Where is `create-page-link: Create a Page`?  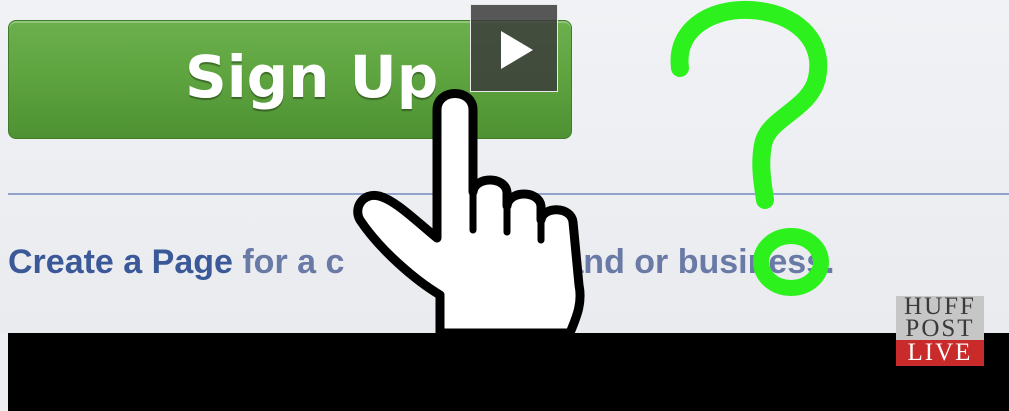
create-page-link: Create a Page is located at coordinates (120, 262).